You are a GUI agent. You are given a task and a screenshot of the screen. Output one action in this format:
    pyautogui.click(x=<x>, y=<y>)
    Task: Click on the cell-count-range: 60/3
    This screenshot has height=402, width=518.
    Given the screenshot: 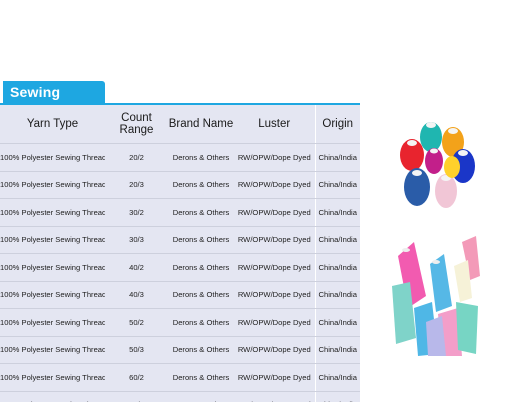 What is the action you would take?
    pyautogui.click(x=136, y=396)
    